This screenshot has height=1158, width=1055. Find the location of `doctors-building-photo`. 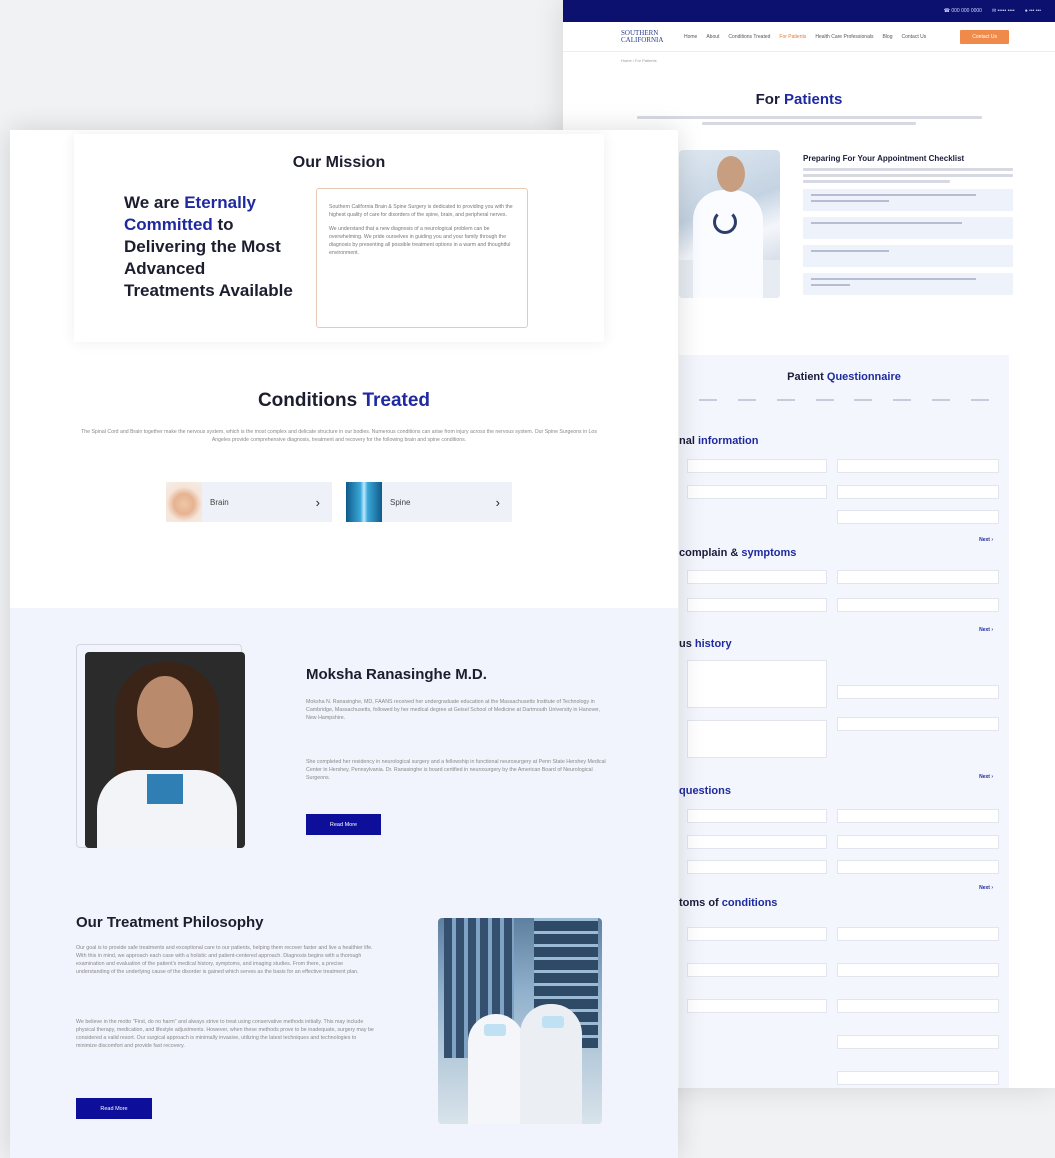

doctors-building-photo is located at coordinates (520, 1021).